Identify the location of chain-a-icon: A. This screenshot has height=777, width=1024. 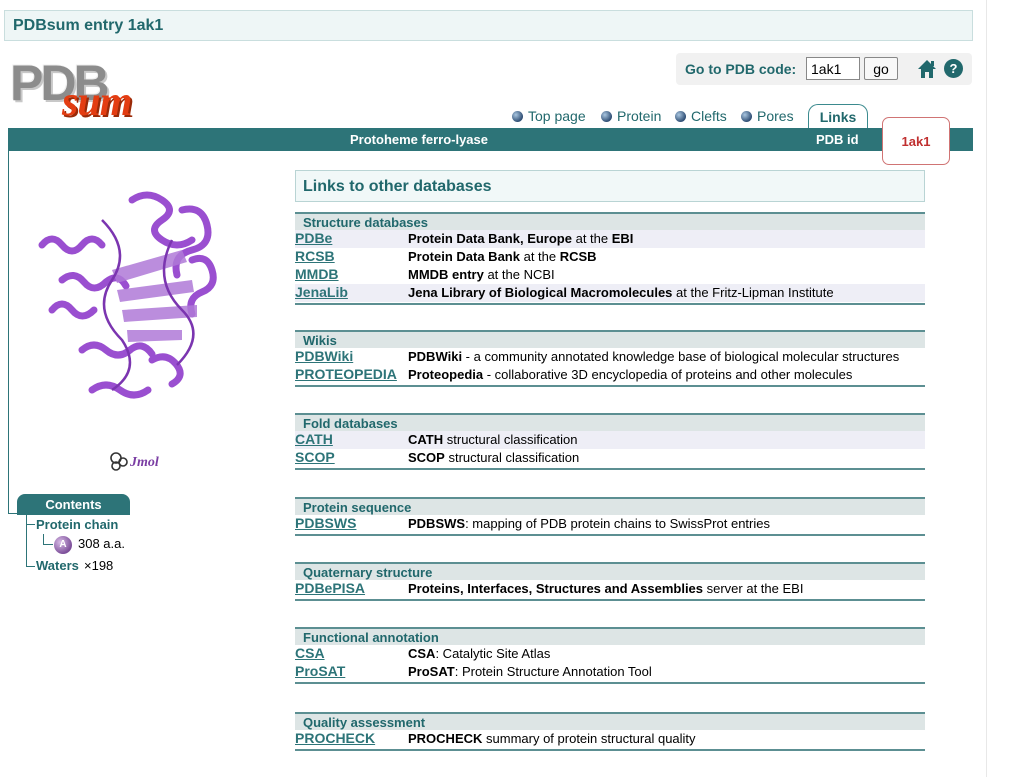
(63, 545).